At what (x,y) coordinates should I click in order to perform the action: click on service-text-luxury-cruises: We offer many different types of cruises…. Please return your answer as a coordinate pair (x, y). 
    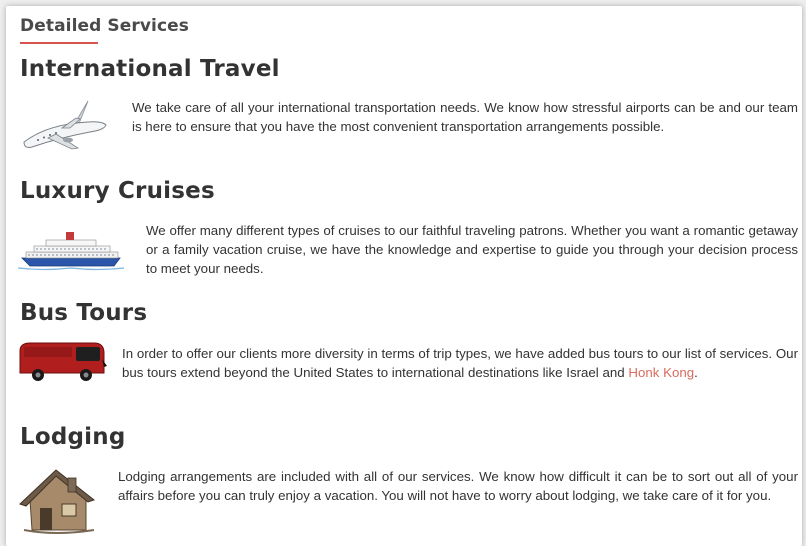
    Looking at the image, I should click on (472, 249).